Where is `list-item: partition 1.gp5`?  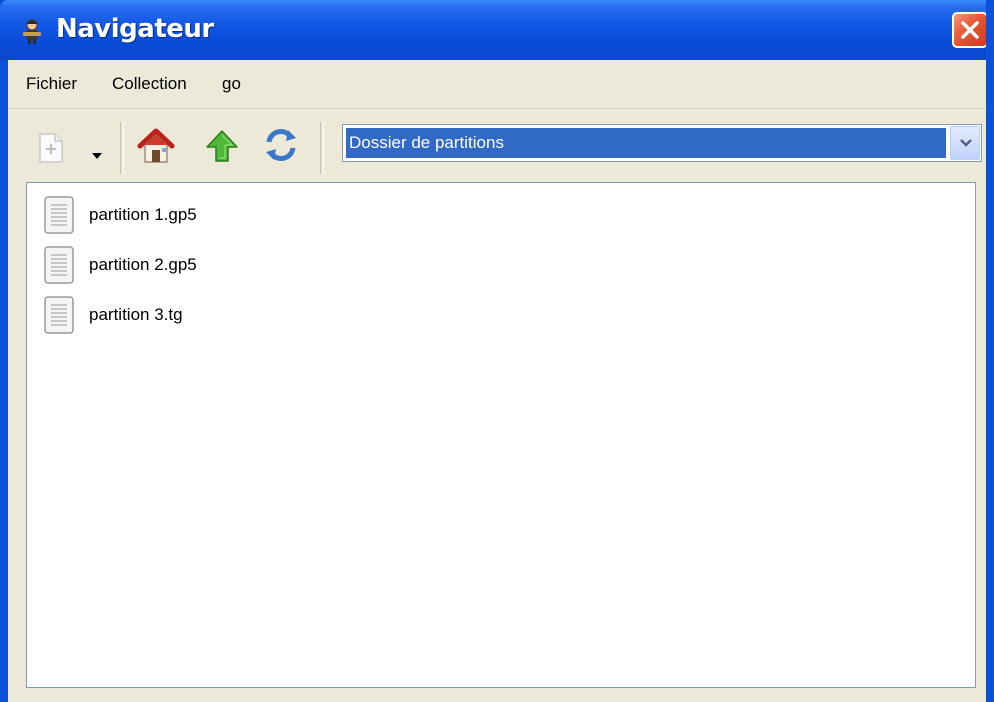 list-item: partition 1.gp5 is located at coordinates (243, 216).